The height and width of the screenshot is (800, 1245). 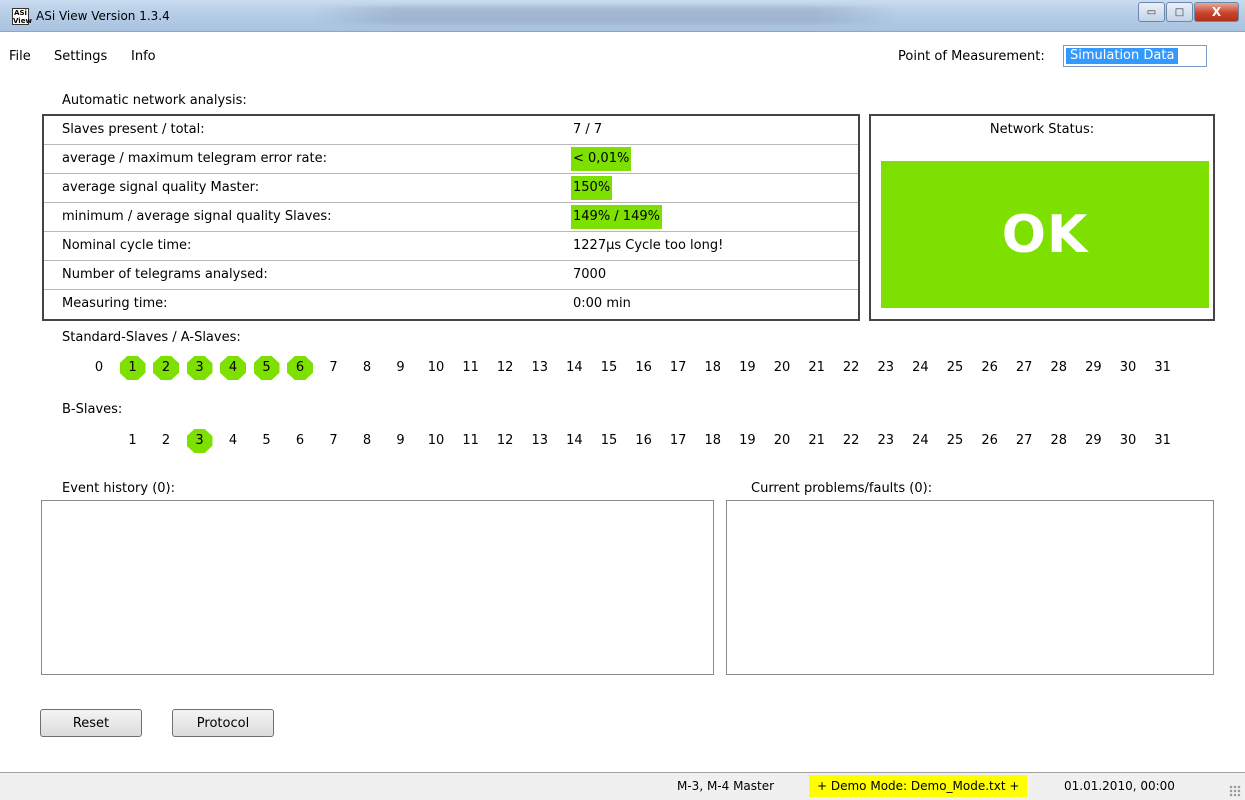 I want to click on analysis-row-label: Measuring time:, so click(x=115, y=303).